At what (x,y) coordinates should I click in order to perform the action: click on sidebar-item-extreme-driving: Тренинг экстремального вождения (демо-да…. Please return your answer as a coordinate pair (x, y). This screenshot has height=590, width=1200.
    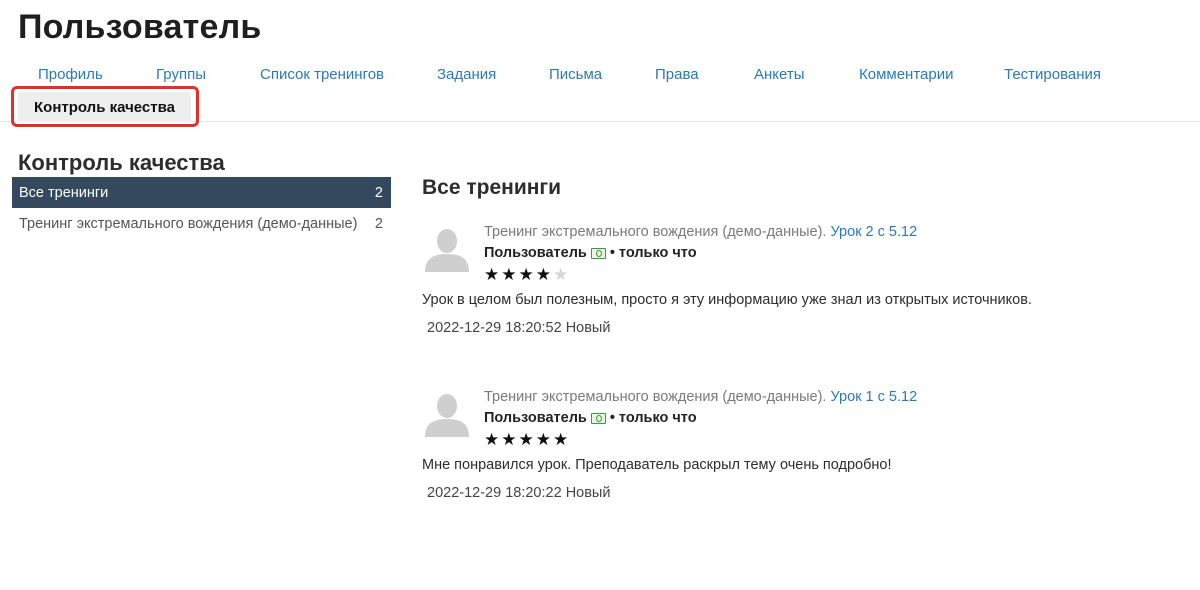
    Looking at the image, I should click on (201, 223).